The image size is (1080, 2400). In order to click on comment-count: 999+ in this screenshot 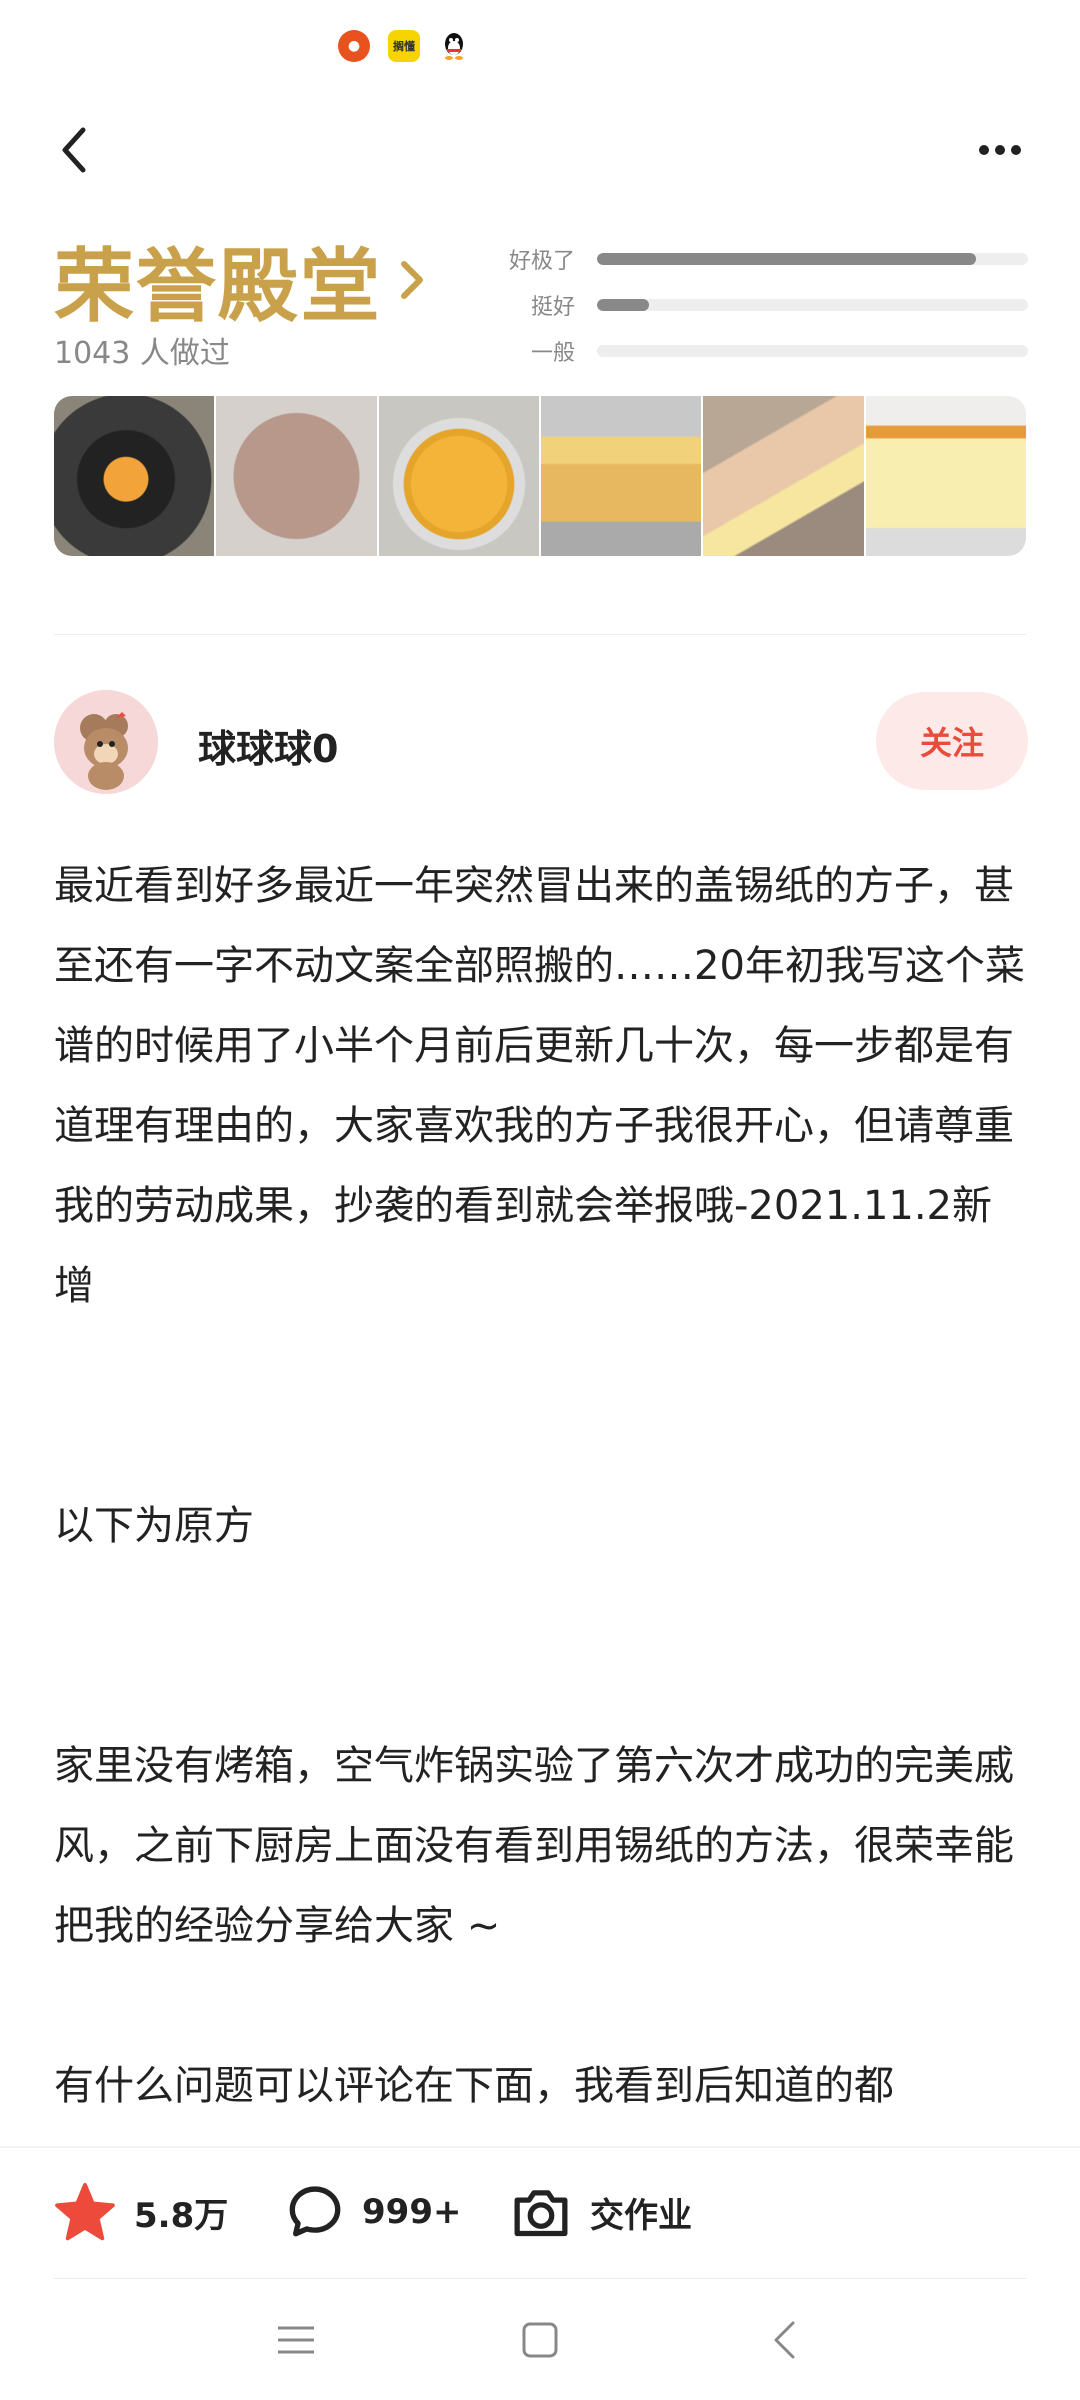, I will do `click(412, 2212)`.